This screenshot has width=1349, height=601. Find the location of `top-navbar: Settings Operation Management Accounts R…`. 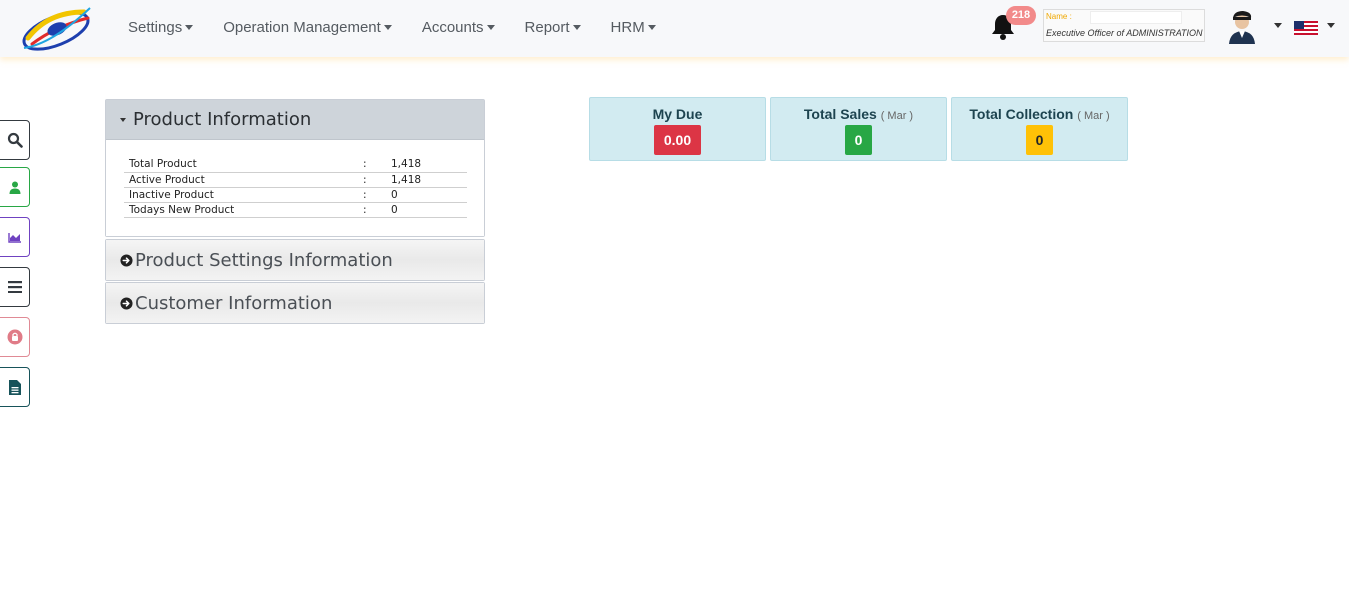

top-navbar: Settings Operation Management Accounts R… is located at coordinates (674, 28).